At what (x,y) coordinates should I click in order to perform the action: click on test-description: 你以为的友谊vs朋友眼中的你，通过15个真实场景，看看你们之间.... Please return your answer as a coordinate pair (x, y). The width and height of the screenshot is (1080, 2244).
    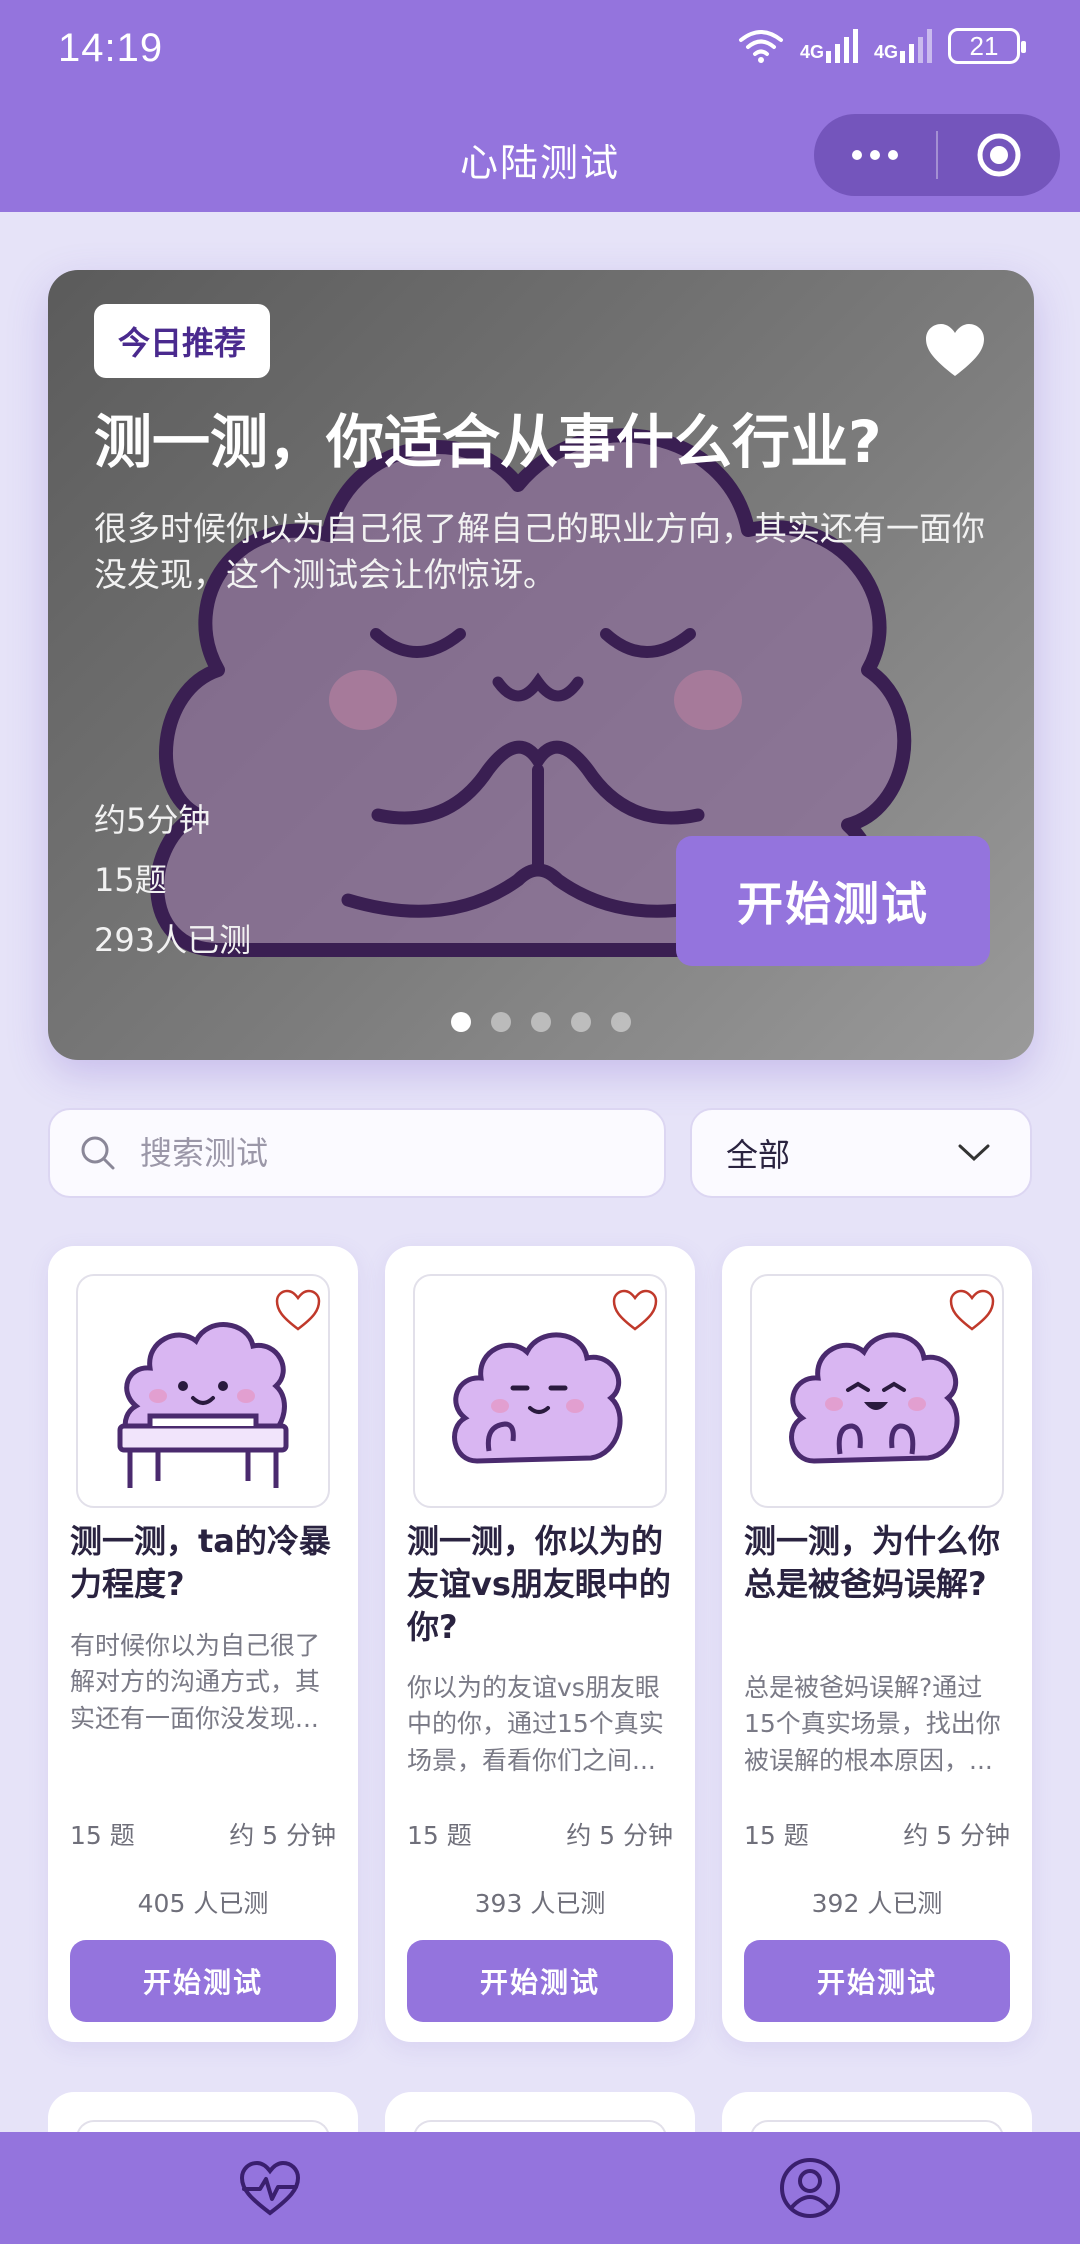
    Looking at the image, I should click on (535, 1724).